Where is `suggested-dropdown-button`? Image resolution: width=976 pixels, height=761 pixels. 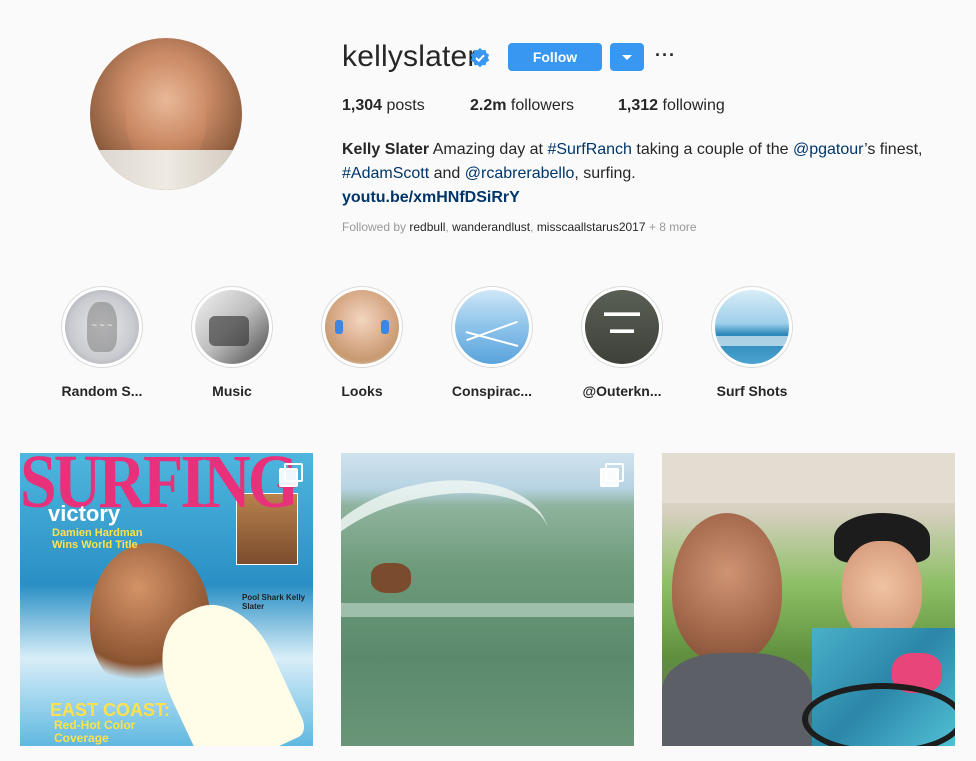
suggested-dropdown-button is located at coordinates (627, 57).